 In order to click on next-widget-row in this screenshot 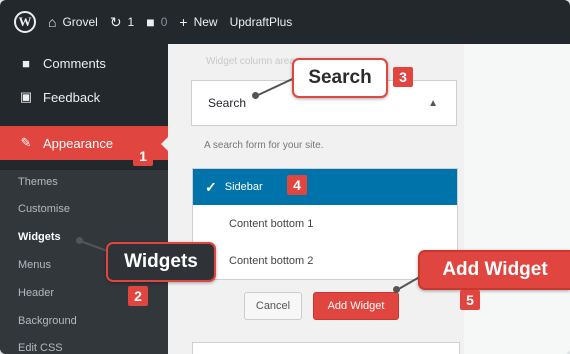, I will do `click(326, 348)`.